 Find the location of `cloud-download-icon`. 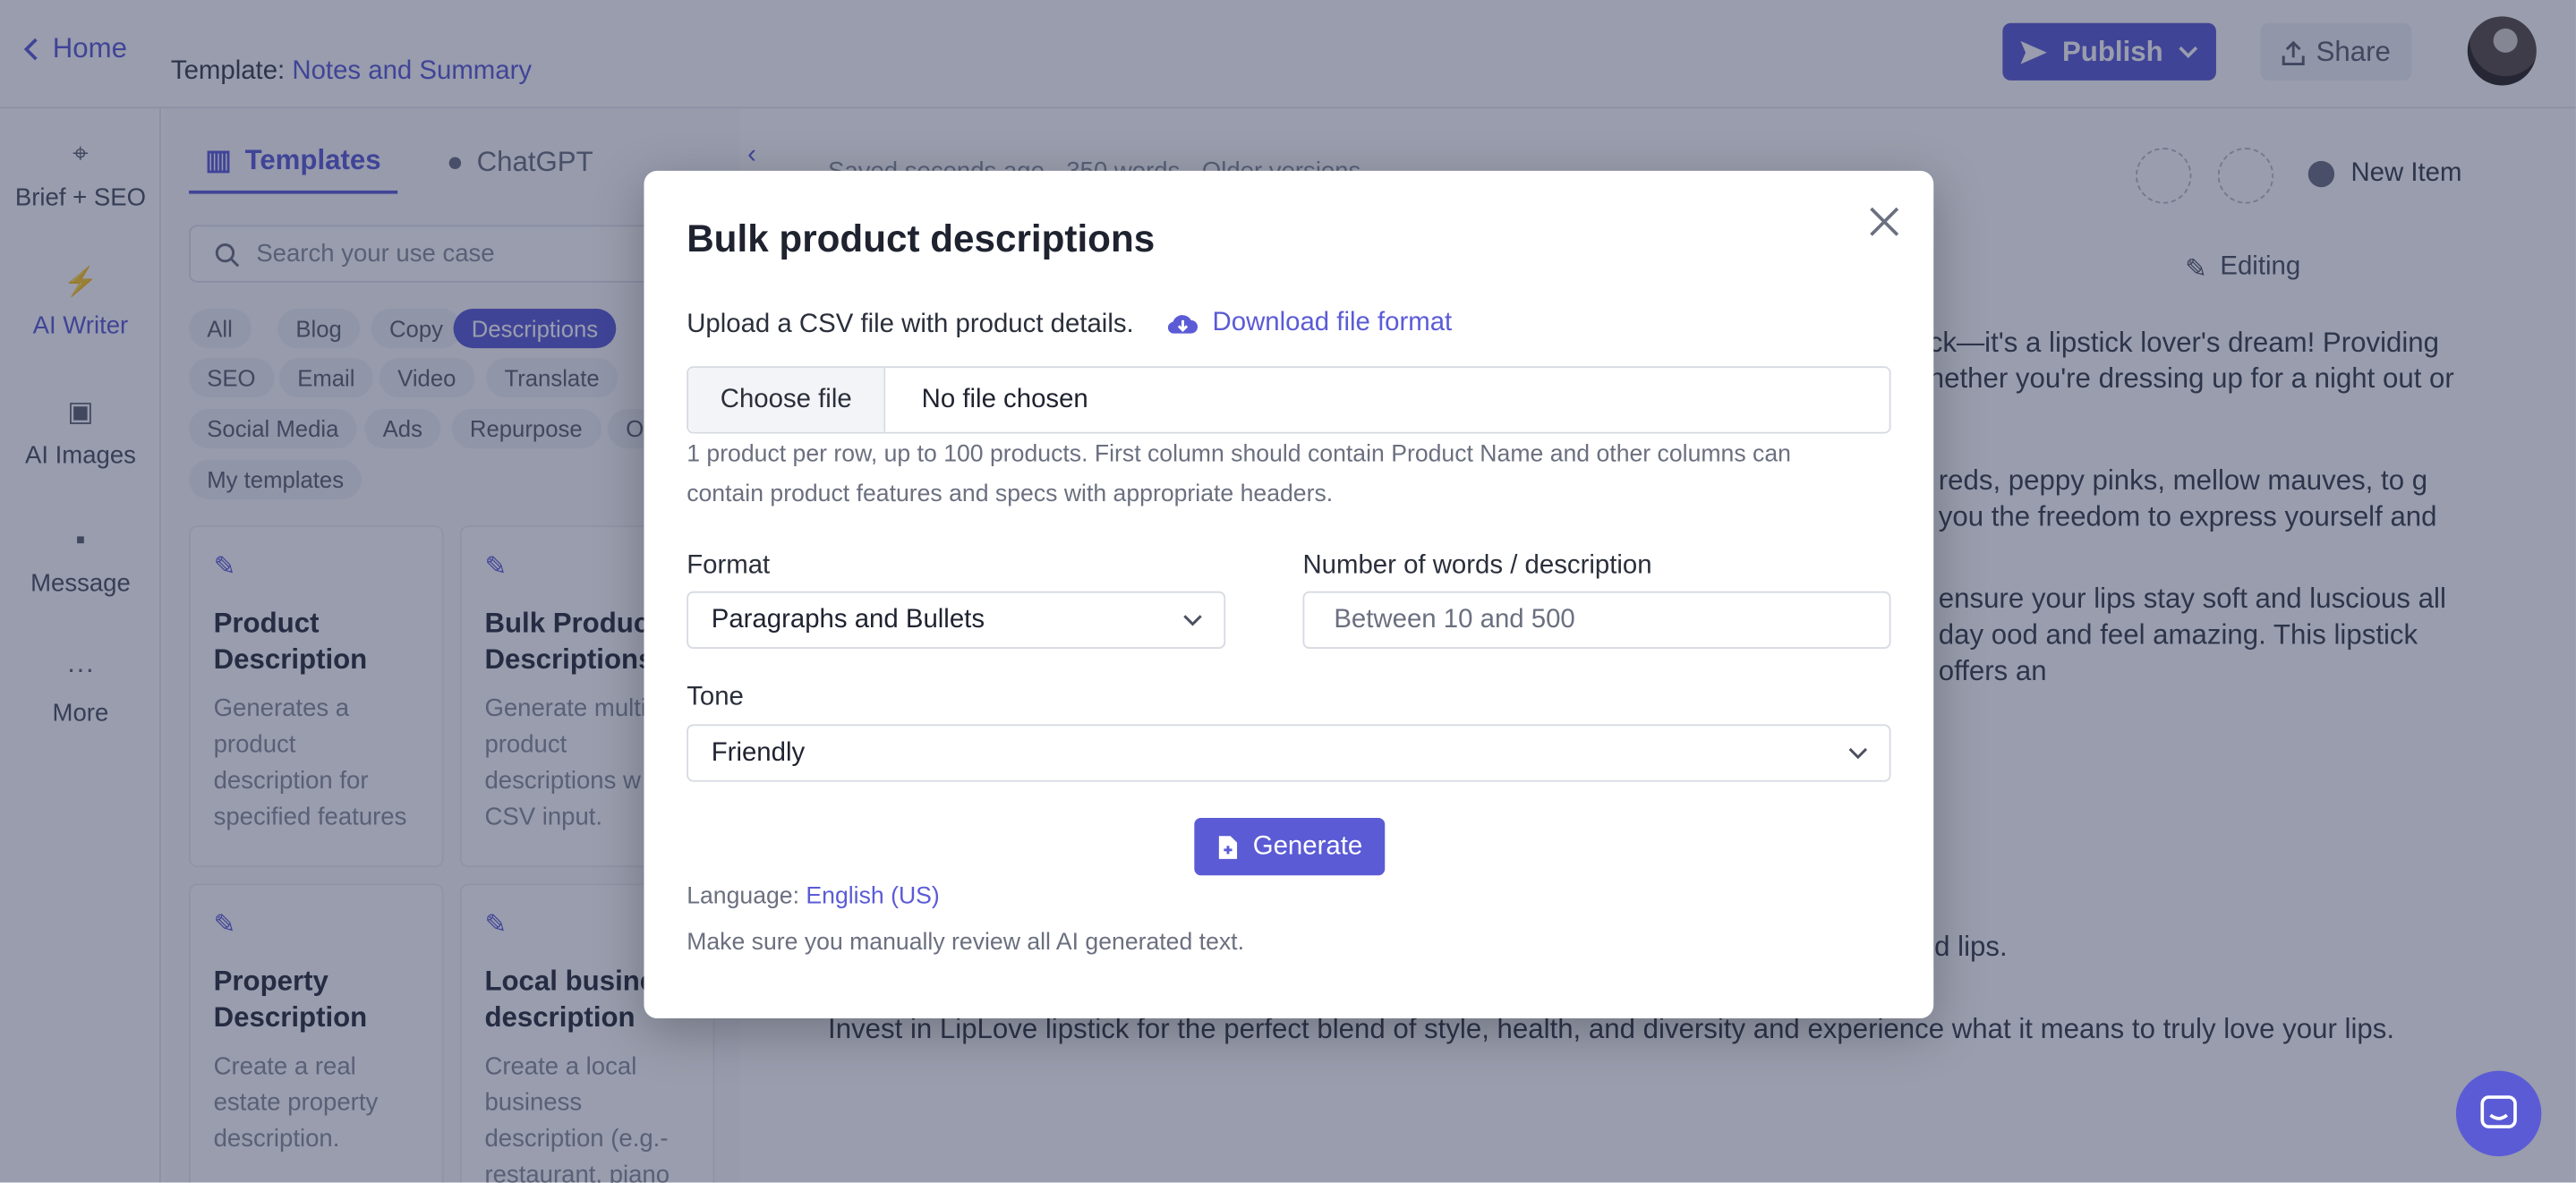

cloud-download-icon is located at coordinates (1182, 324).